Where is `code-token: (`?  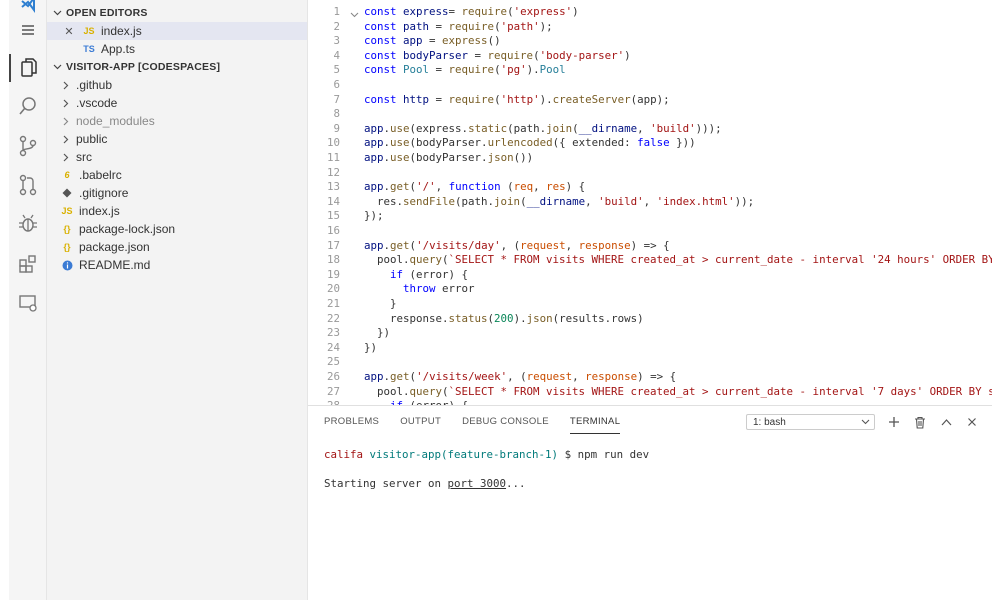 code-token: ( is located at coordinates (507, 187).